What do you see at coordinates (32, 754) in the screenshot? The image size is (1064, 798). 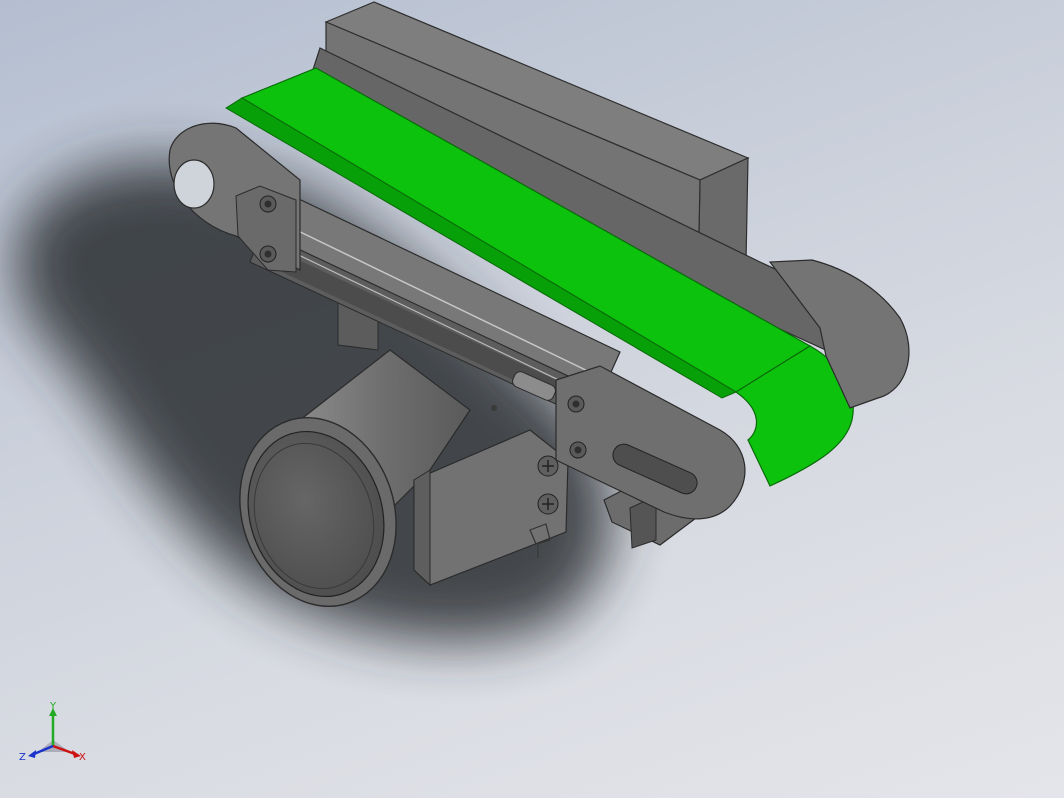 I see `z-axis-arrow` at bounding box center [32, 754].